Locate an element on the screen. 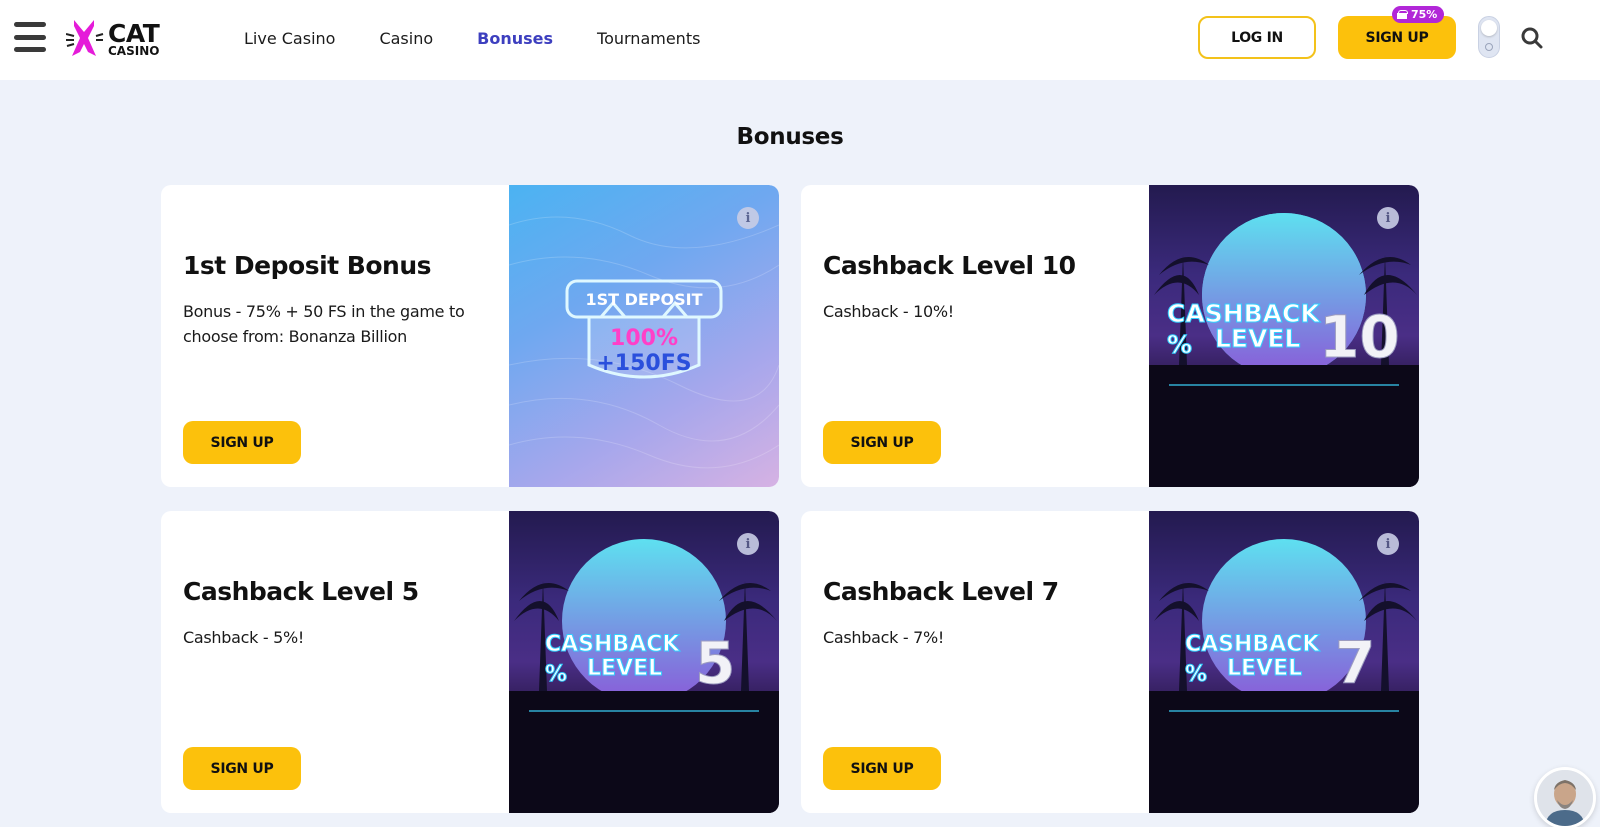  nav-live-casino: Live Casino is located at coordinates (289, 38).